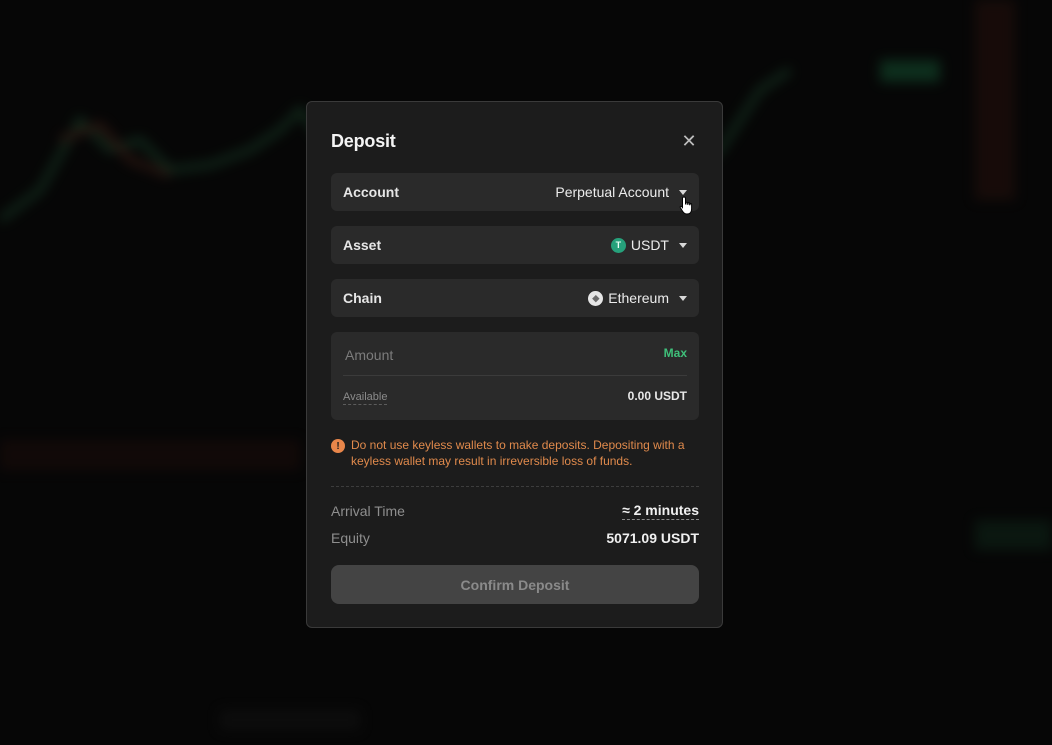 The width and height of the screenshot is (1052, 745). Describe the element at coordinates (363, 141) in the screenshot. I see `modal-title: Deposit` at that location.